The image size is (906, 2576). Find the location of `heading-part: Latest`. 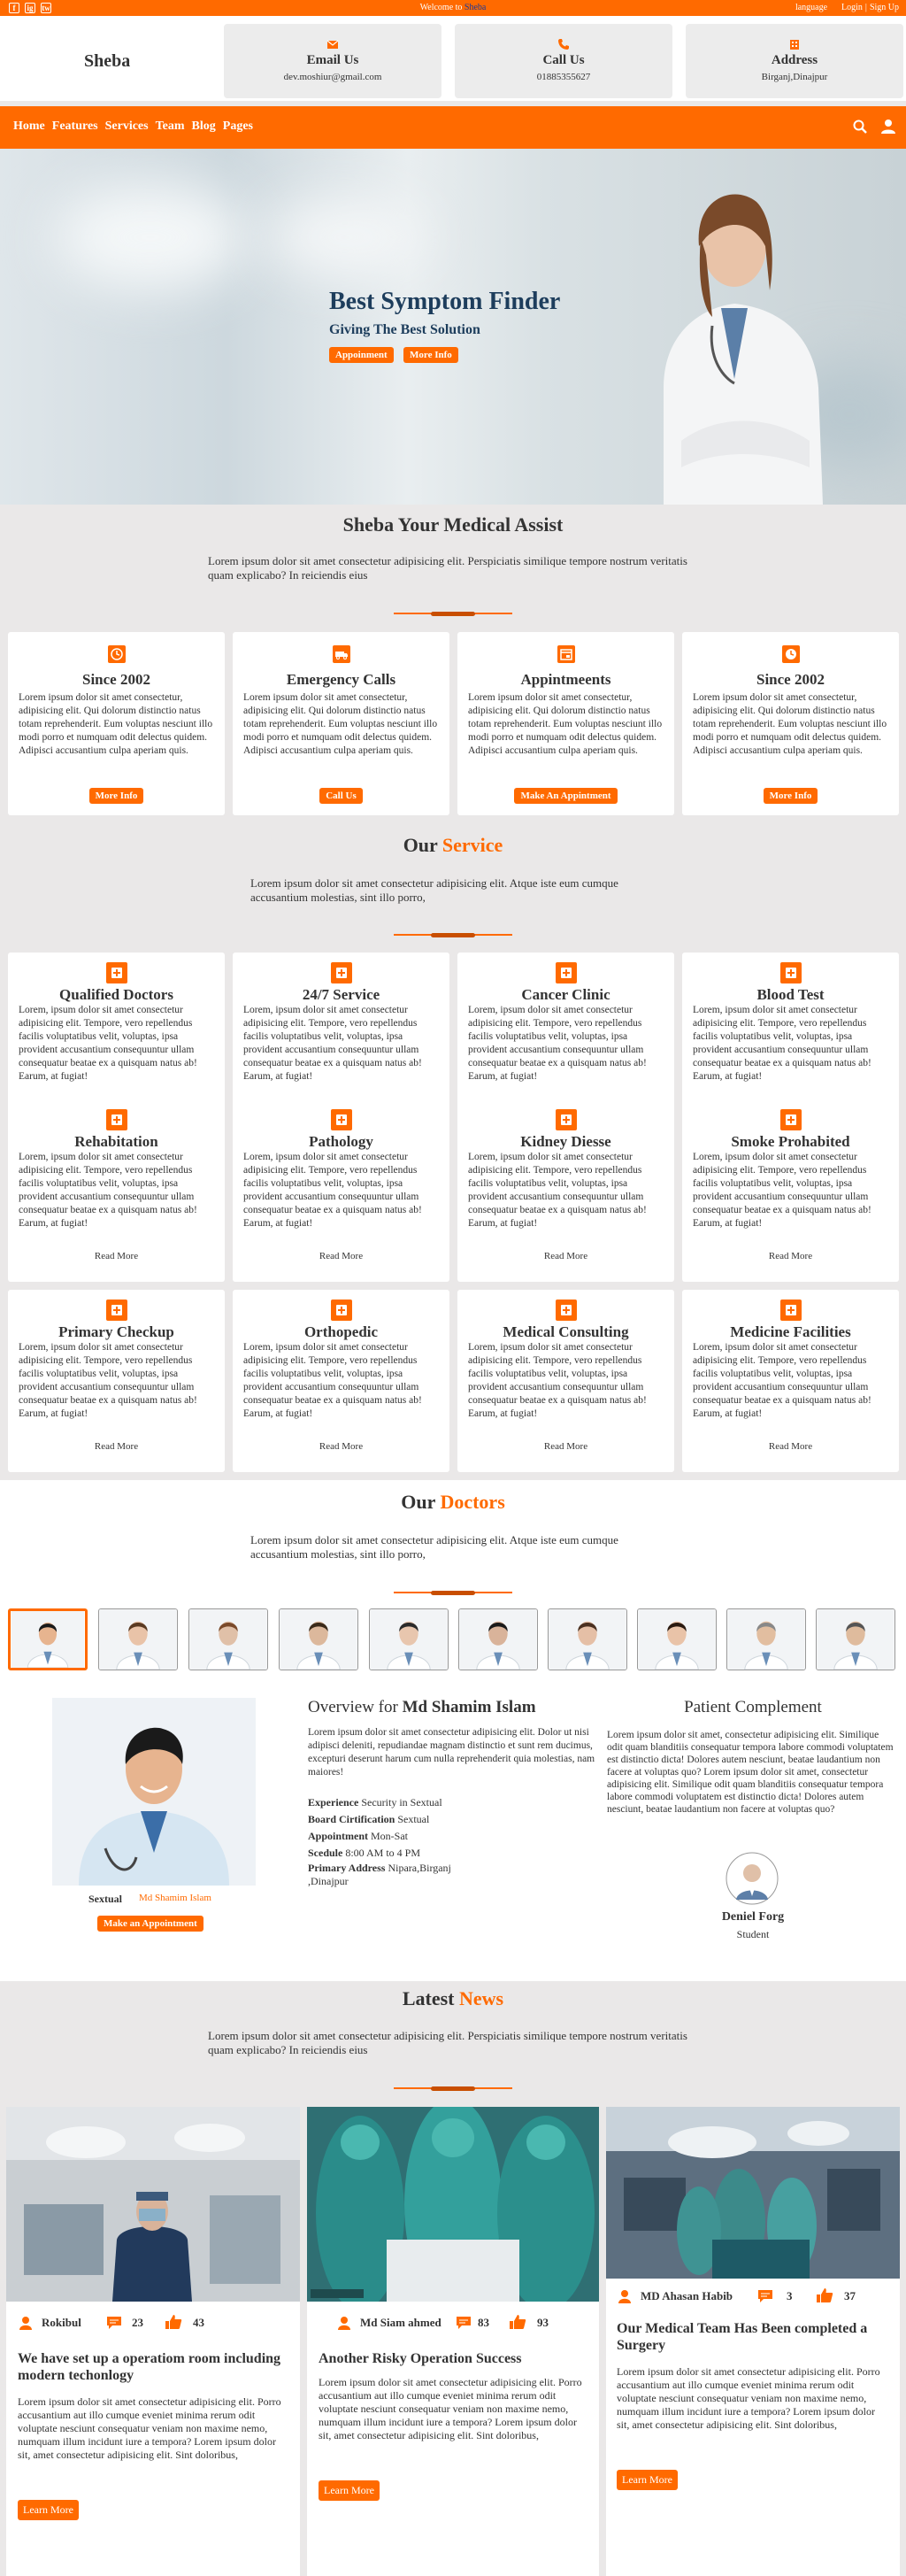

heading-part: Latest is located at coordinates (431, 1998).